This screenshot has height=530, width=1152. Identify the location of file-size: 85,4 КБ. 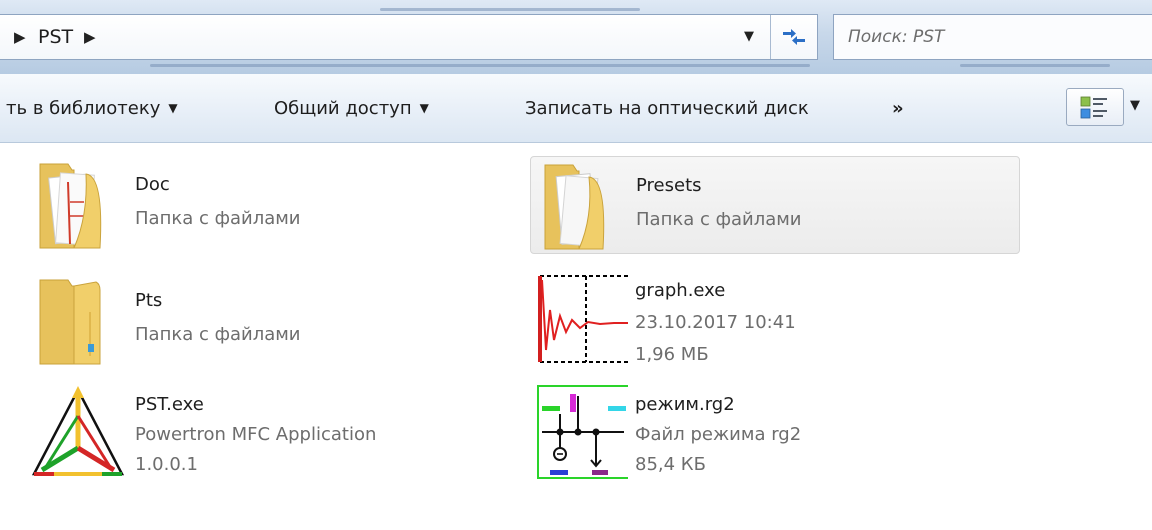
(670, 464).